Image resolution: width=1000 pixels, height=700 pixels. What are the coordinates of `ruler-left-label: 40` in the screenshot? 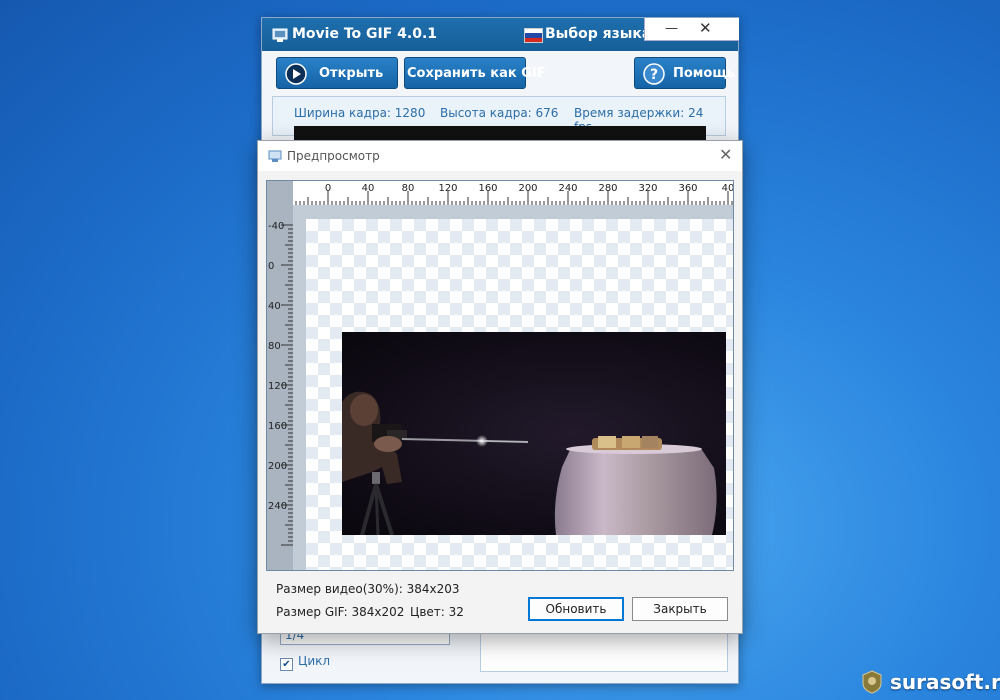 It's located at (274, 306).